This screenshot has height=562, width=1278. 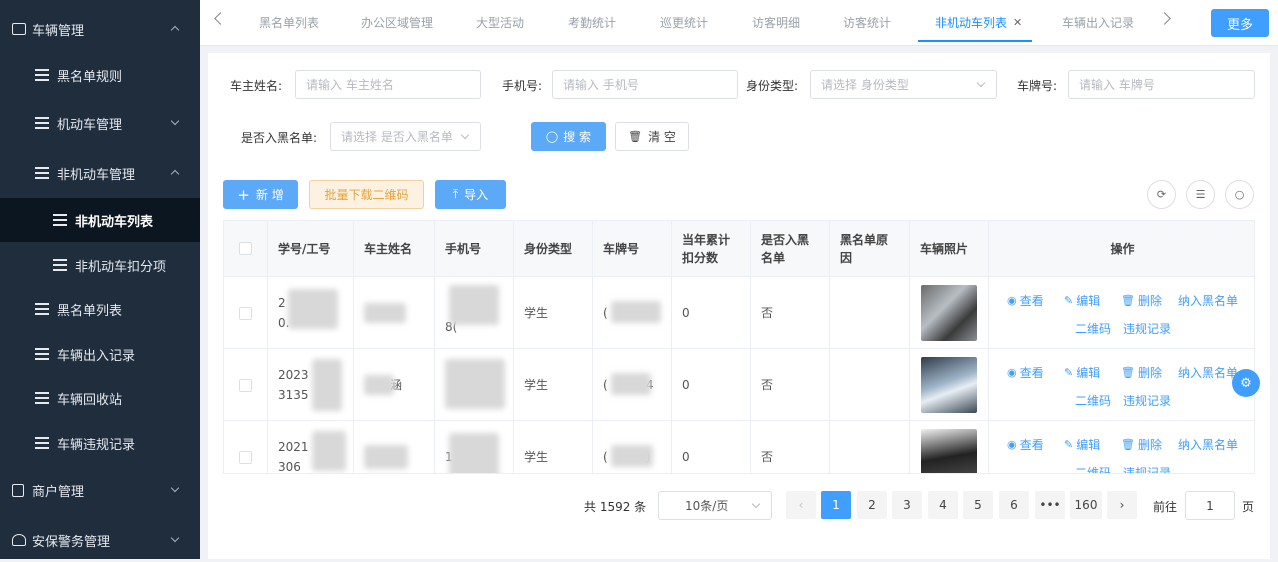 What do you see at coordinates (652, 136) in the screenshot?
I see `clear-button: 🗑 清 空` at bounding box center [652, 136].